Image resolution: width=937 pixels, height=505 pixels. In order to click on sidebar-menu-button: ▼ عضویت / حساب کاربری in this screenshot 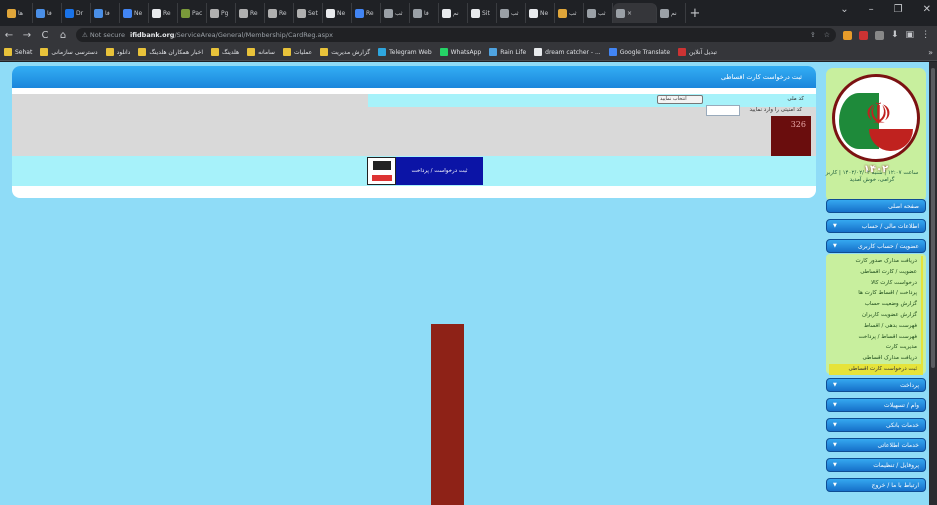, I will do `click(876, 246)`.